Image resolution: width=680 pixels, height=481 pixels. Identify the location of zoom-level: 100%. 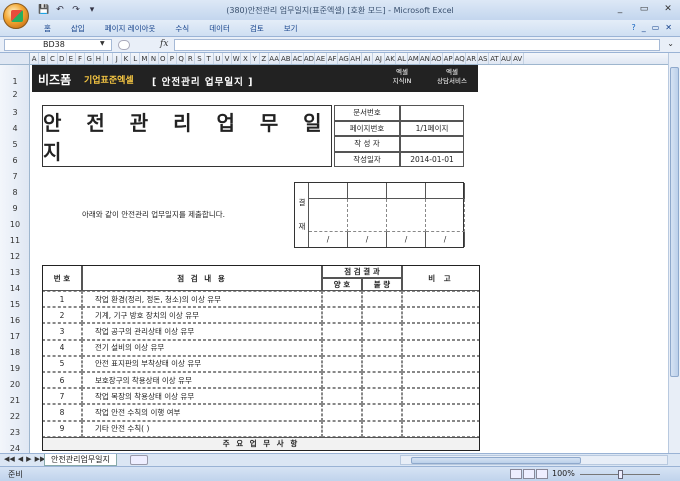
(563, 473).